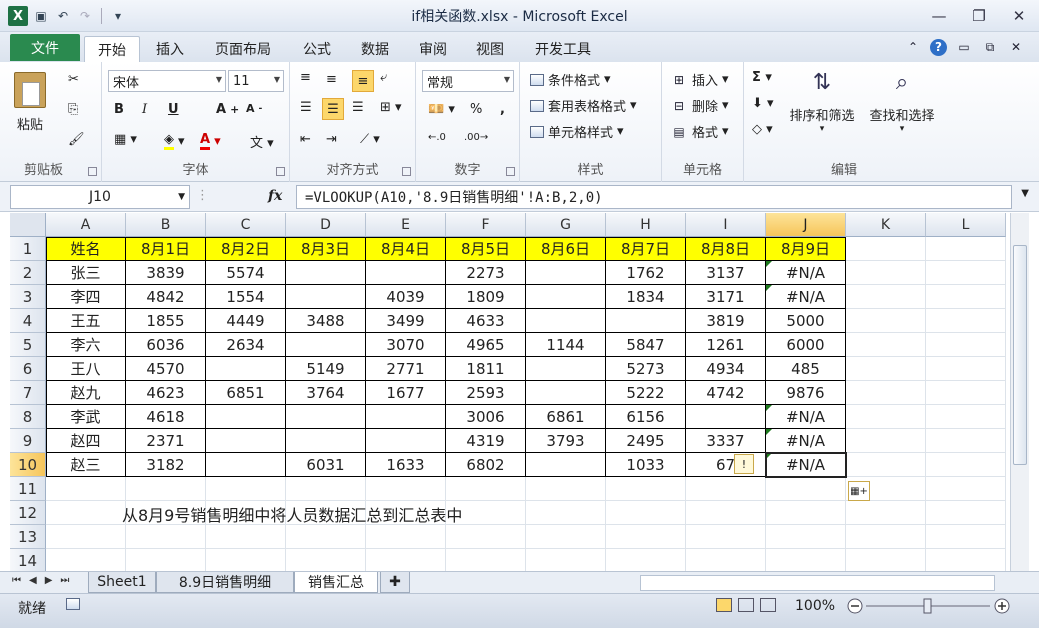 The image size is (1039, 628). I want to click on name-cell: 王五, so click(86, 321).